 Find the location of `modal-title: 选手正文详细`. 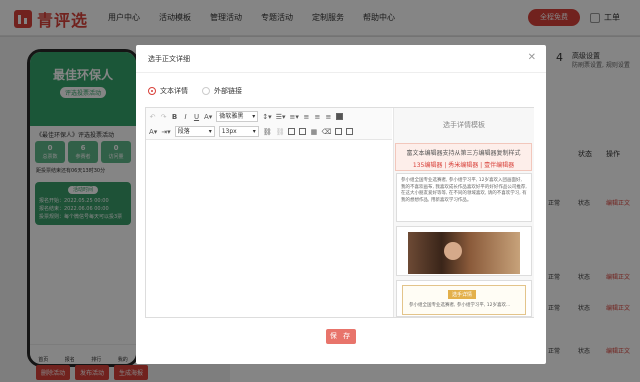

modal-title: 选手正文详细 is located at coordinates (169, 59).